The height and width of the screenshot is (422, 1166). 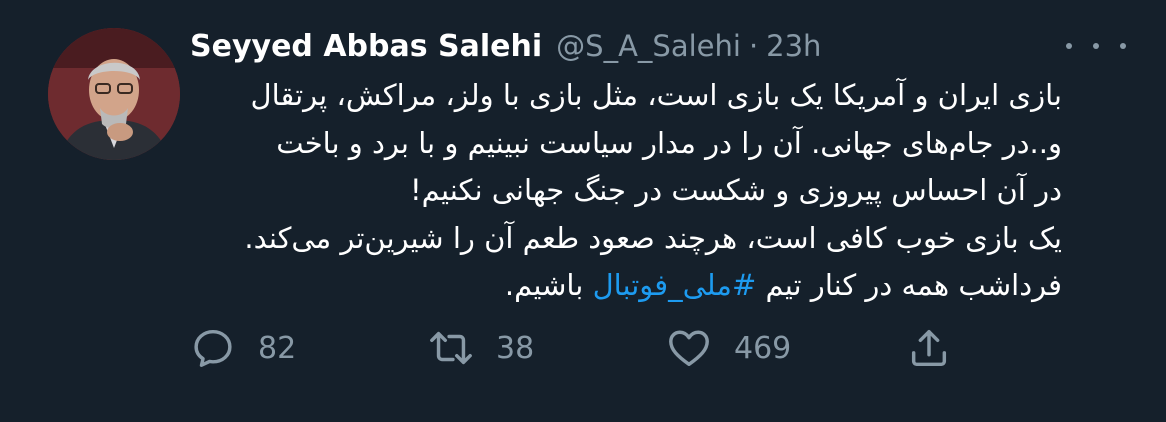 I want to click on reply-count: 82, so click(x=277, y=348).